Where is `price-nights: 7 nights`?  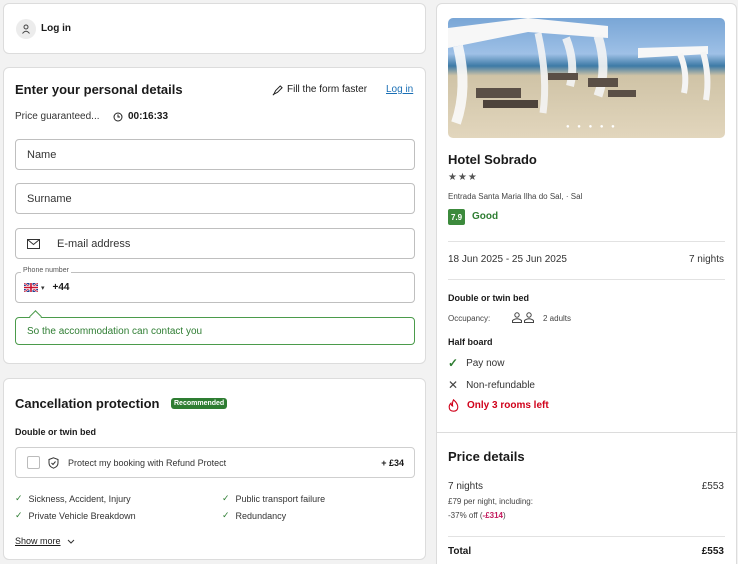
price-nights: 7 nights is located at coordinates (466, 486).